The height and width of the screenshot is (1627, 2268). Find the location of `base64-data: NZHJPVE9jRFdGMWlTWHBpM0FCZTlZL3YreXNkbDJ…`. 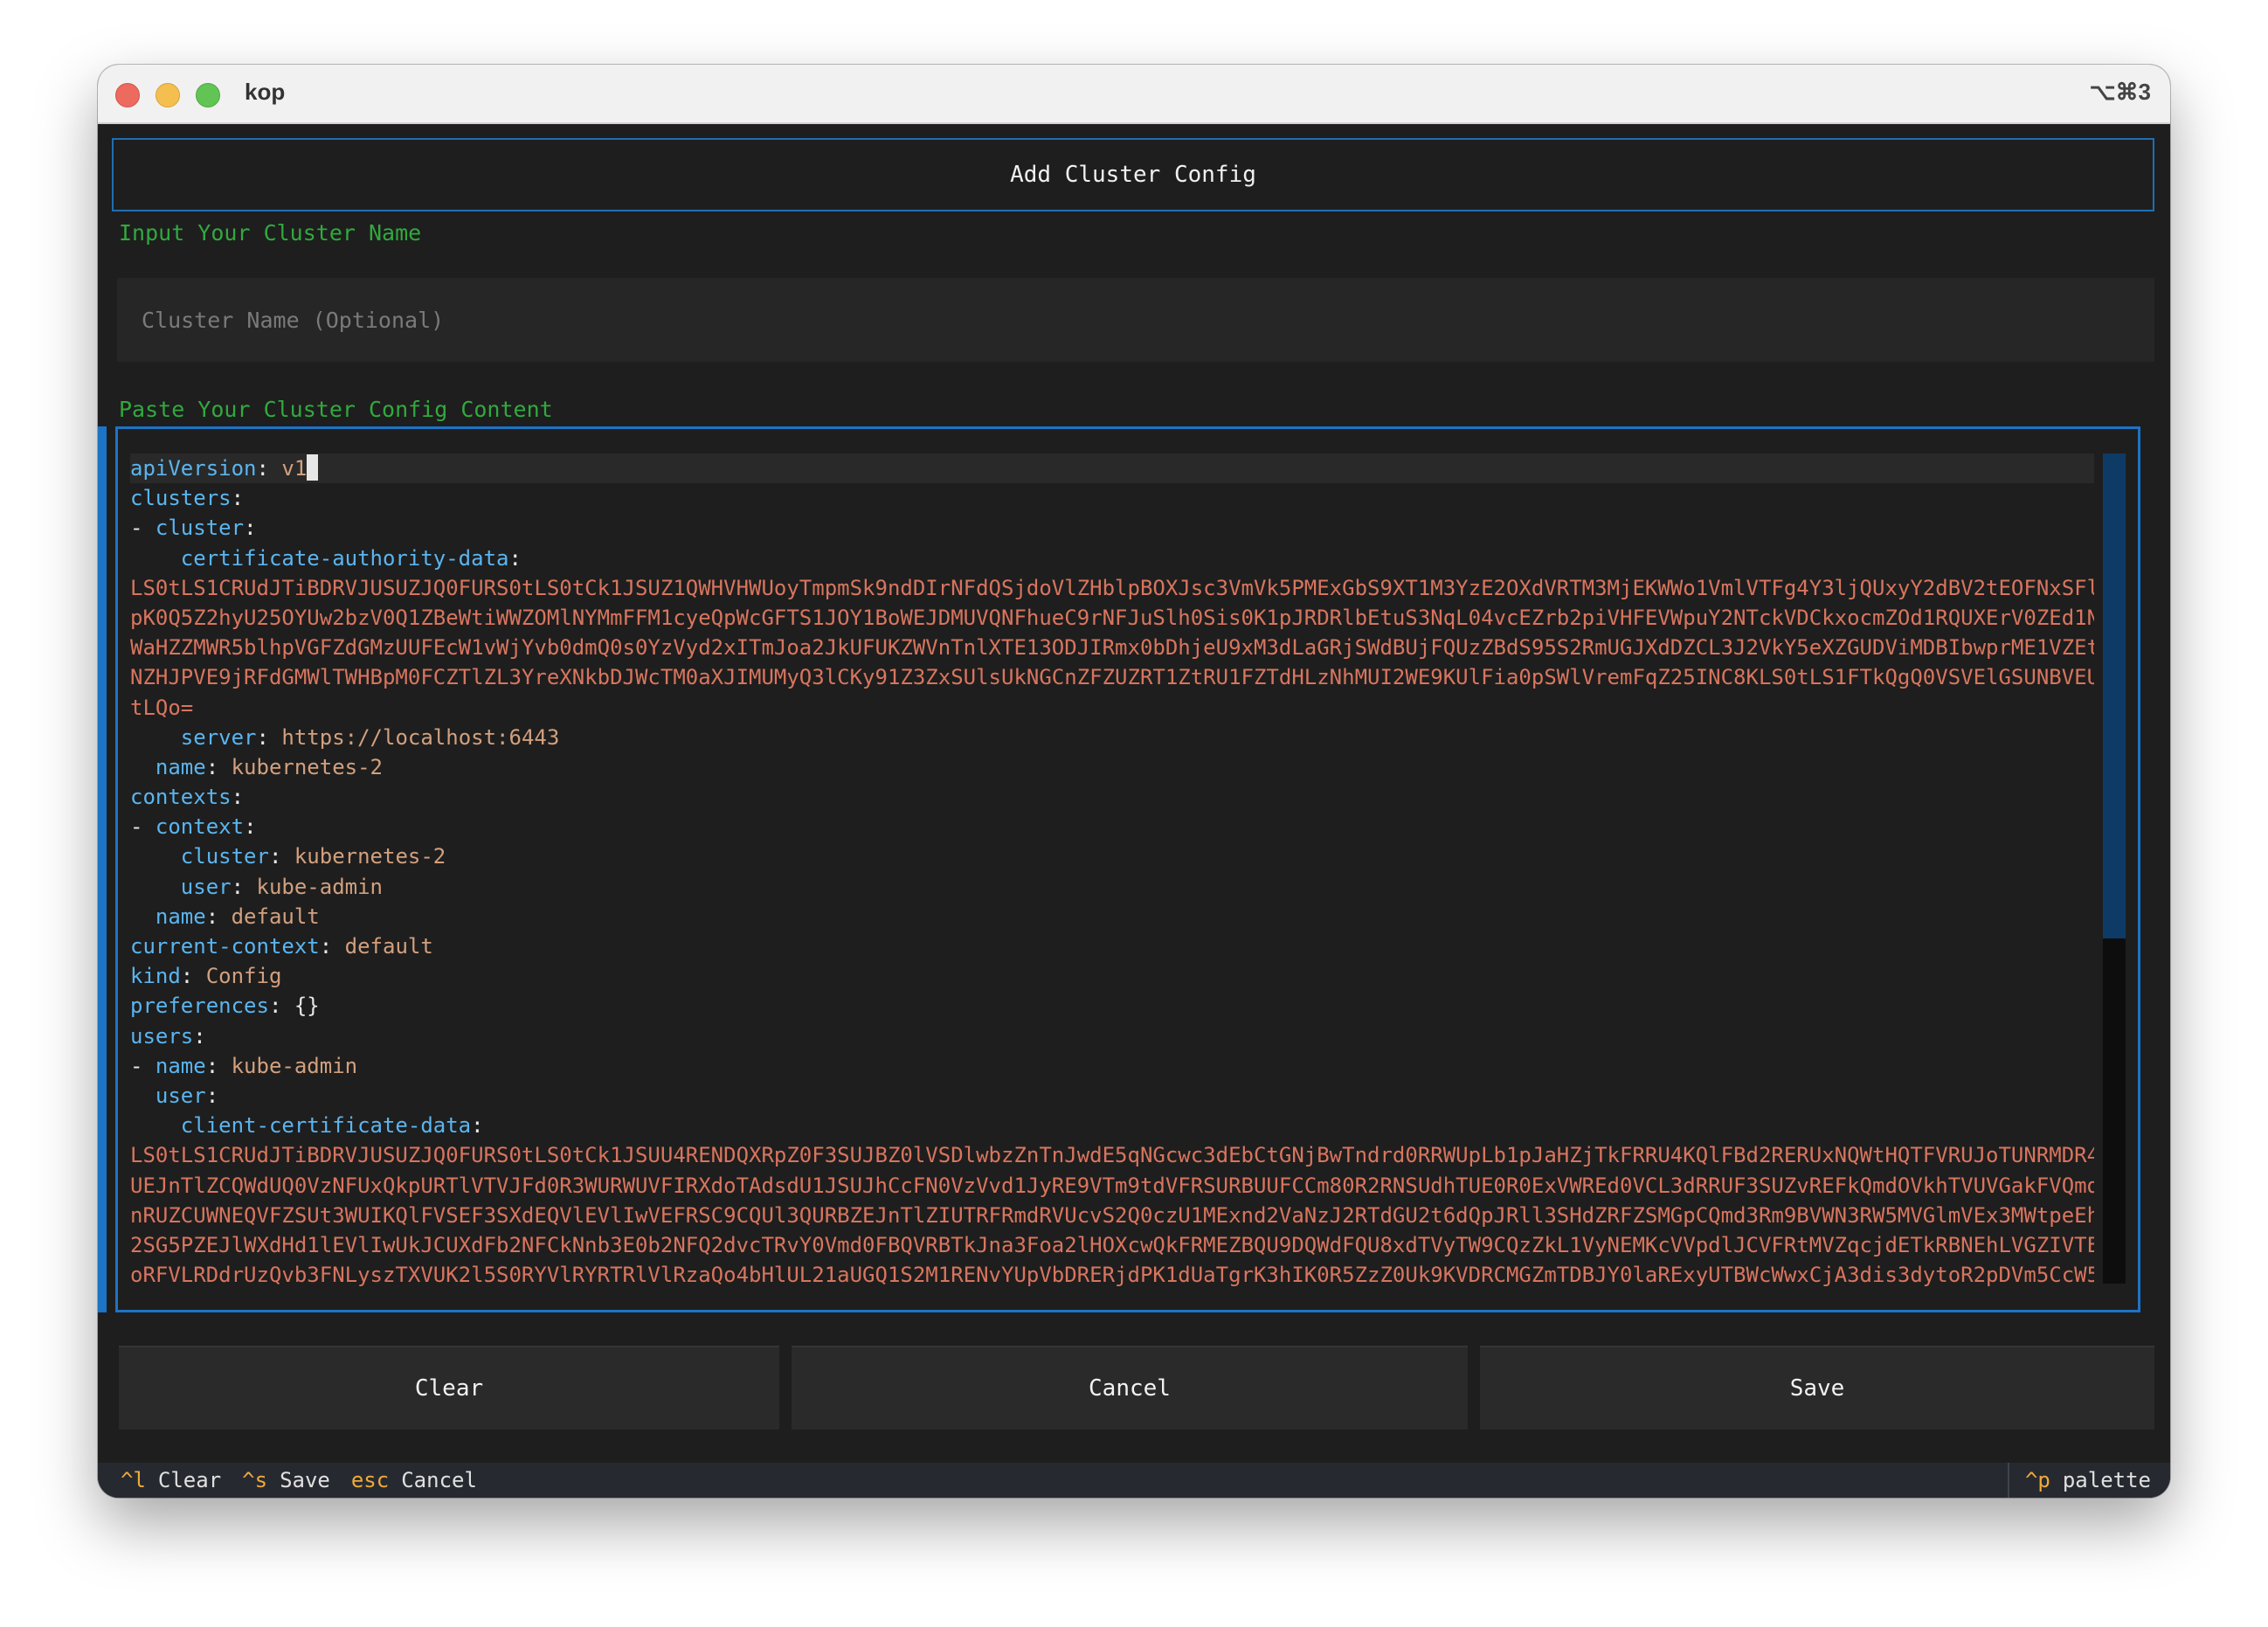

base64-data: NZHJPVE9jRFdGMWlTWHBpM0FCZTlZL3YreXNkbDJ… is located at coordinates (1112, 677).